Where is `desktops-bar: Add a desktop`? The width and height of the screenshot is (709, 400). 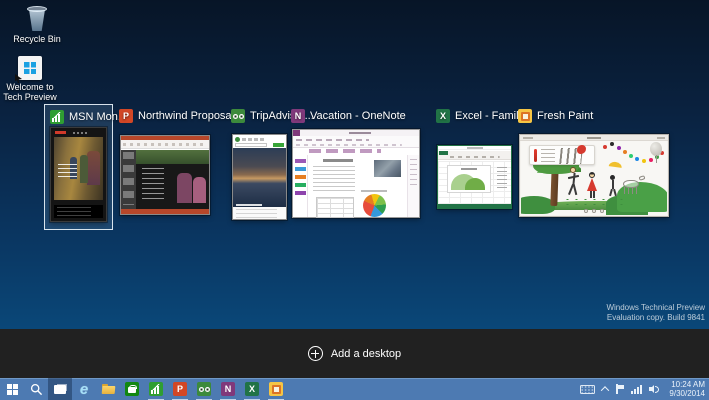 desktops-bar: Add a desktop is located at coordinates (354, 353).